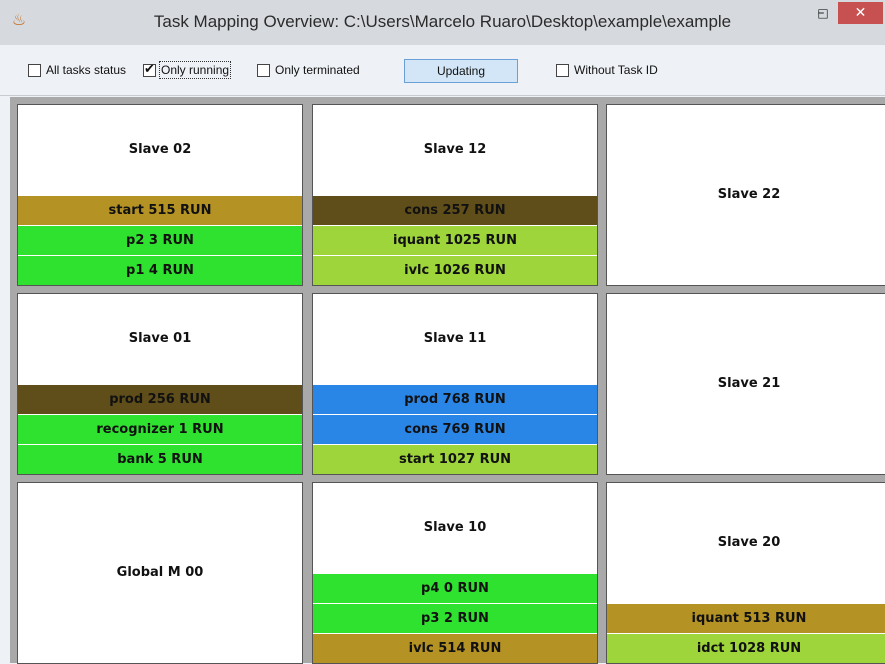  I want to click on processor-name: Global M 00, so click(160, 572).